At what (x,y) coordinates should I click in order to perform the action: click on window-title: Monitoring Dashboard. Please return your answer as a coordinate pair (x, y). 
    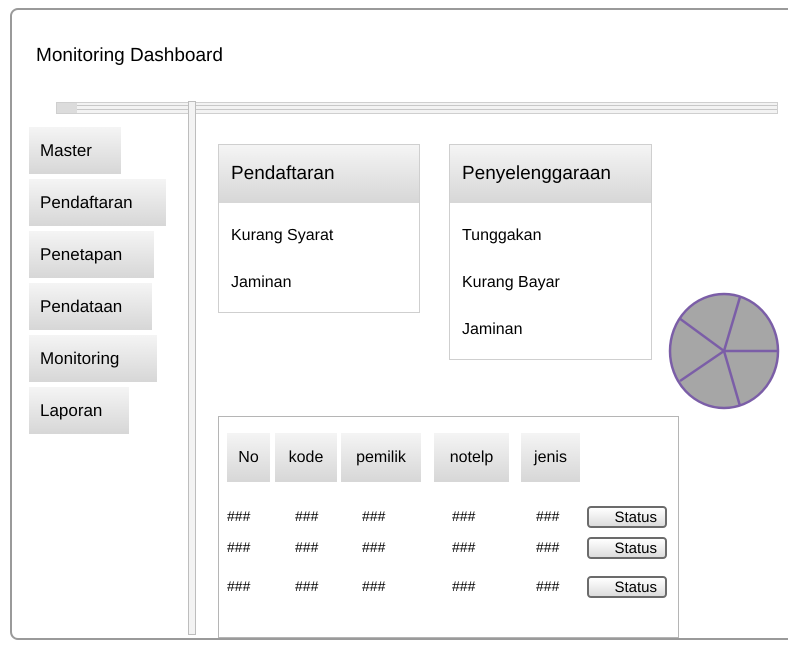
    Looking at the image, I should click on (129, 55).